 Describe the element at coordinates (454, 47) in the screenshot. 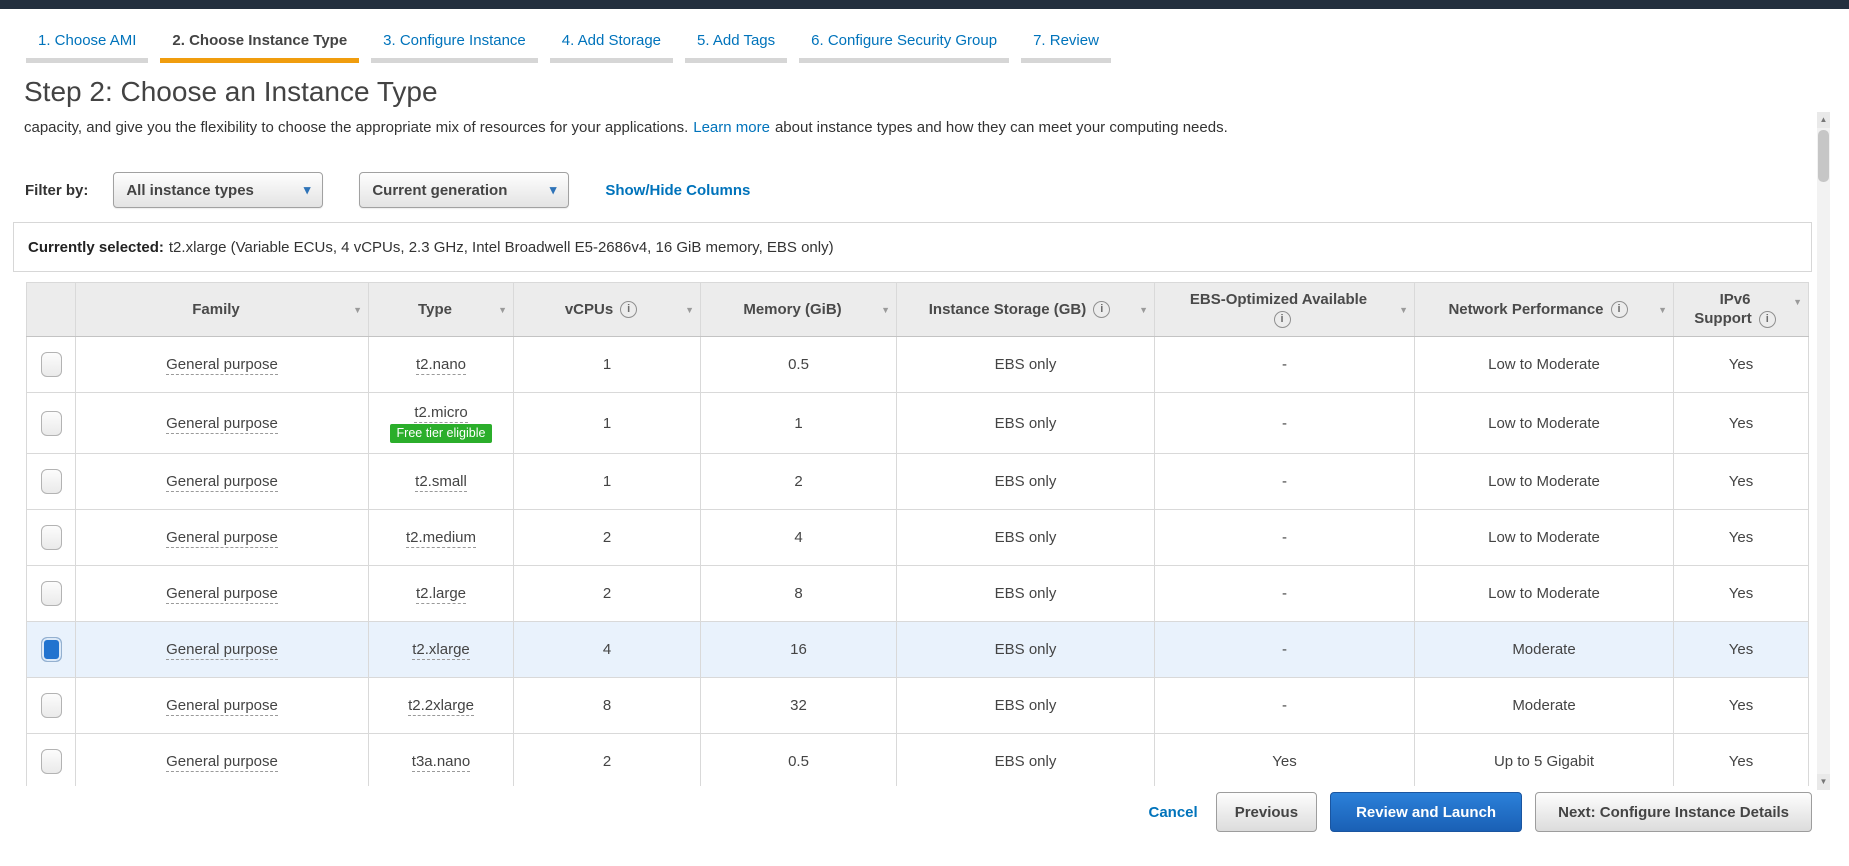

I see `tab-configure-instance: 3. Configure Instance` at that location.